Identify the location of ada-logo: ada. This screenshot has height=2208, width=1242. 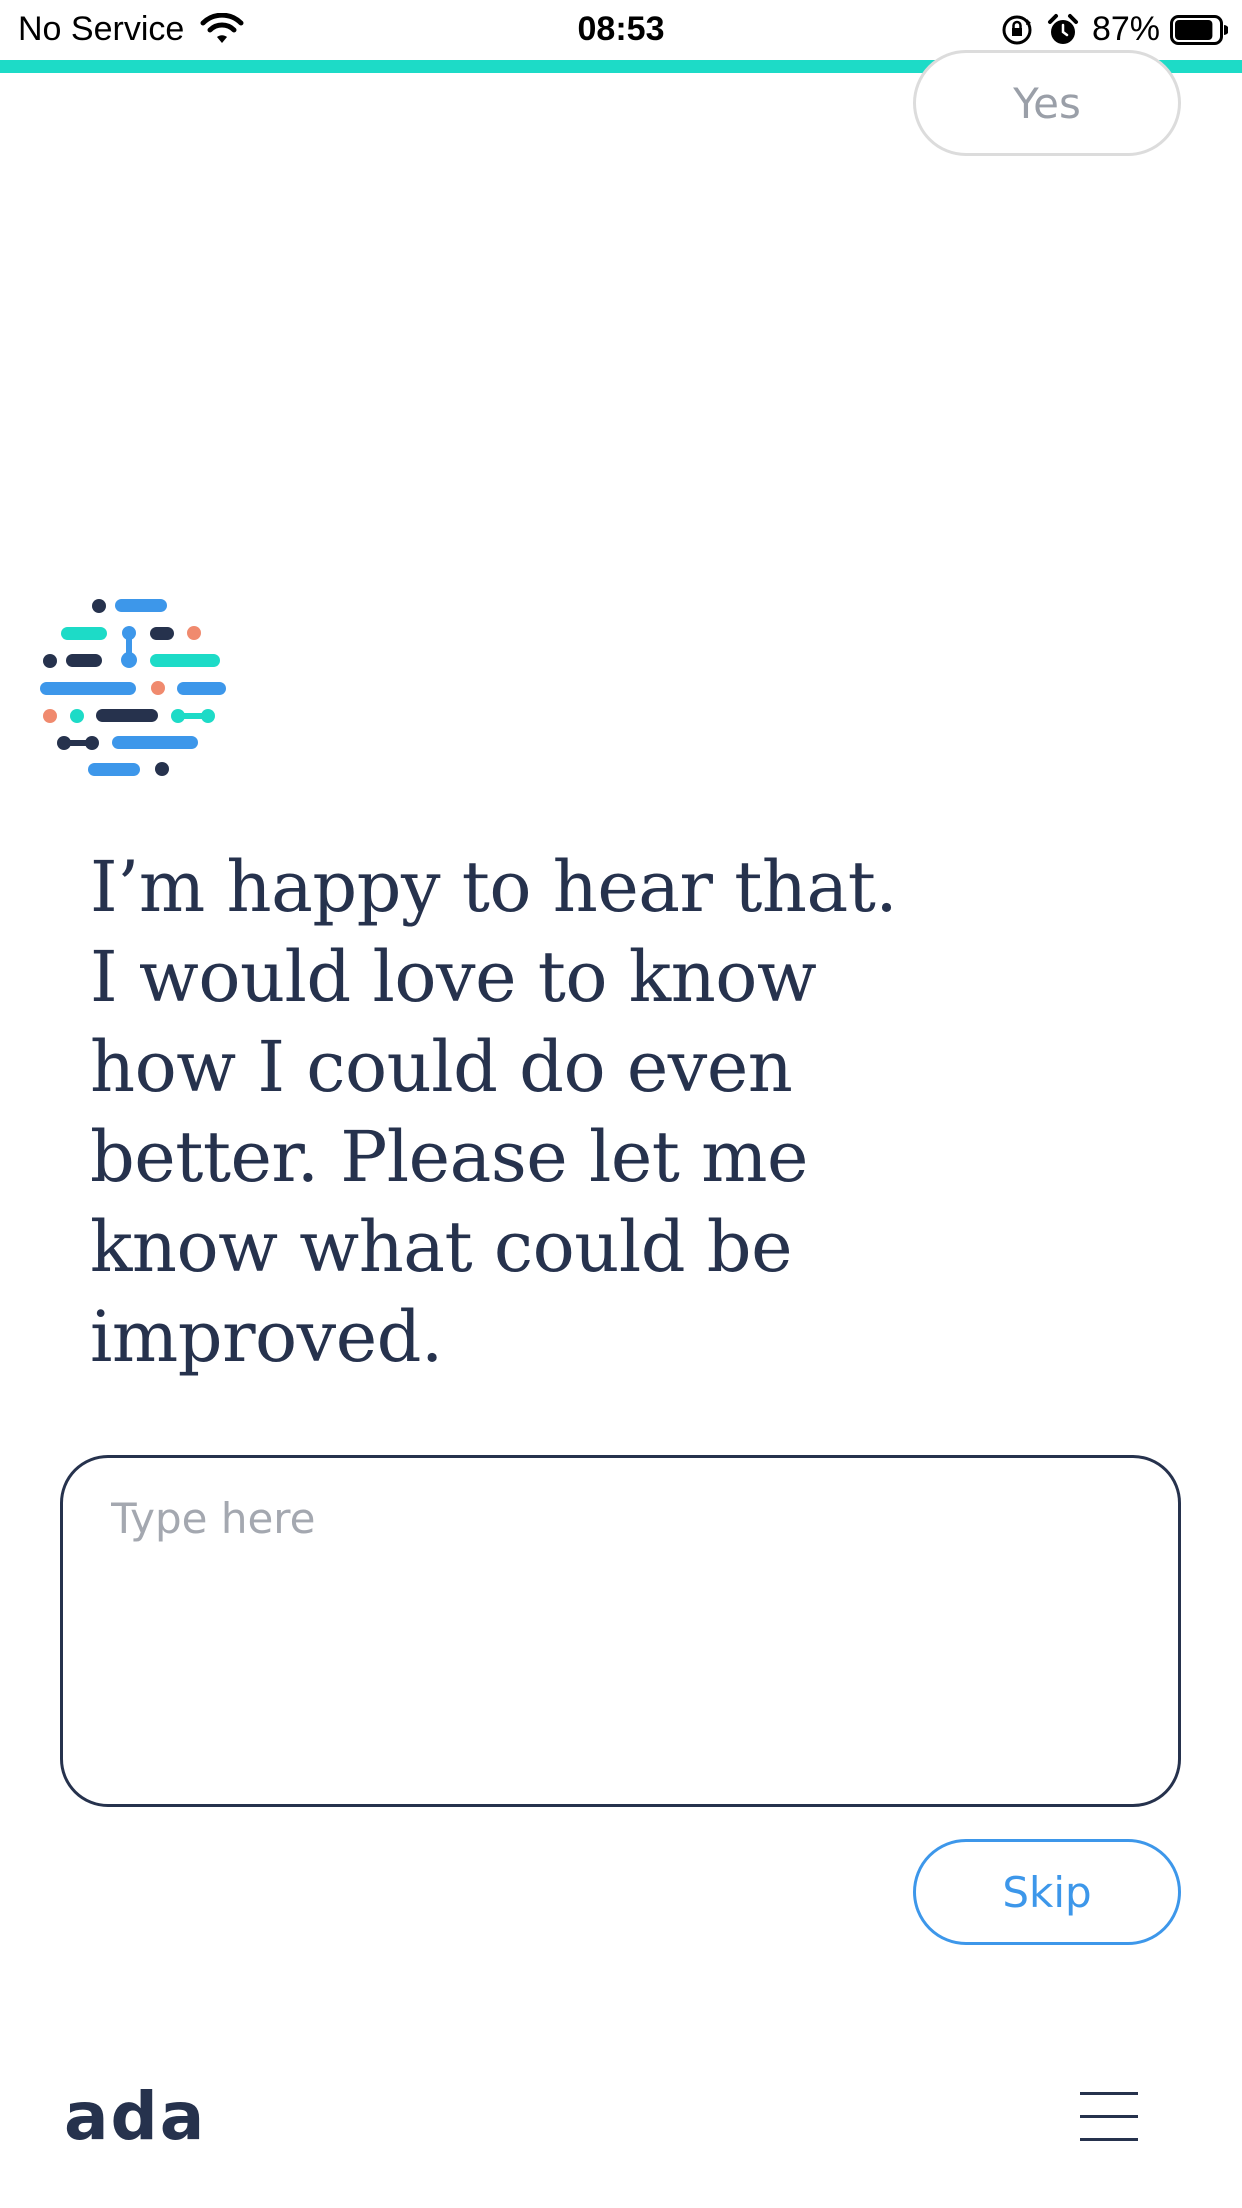
(135, 2116).